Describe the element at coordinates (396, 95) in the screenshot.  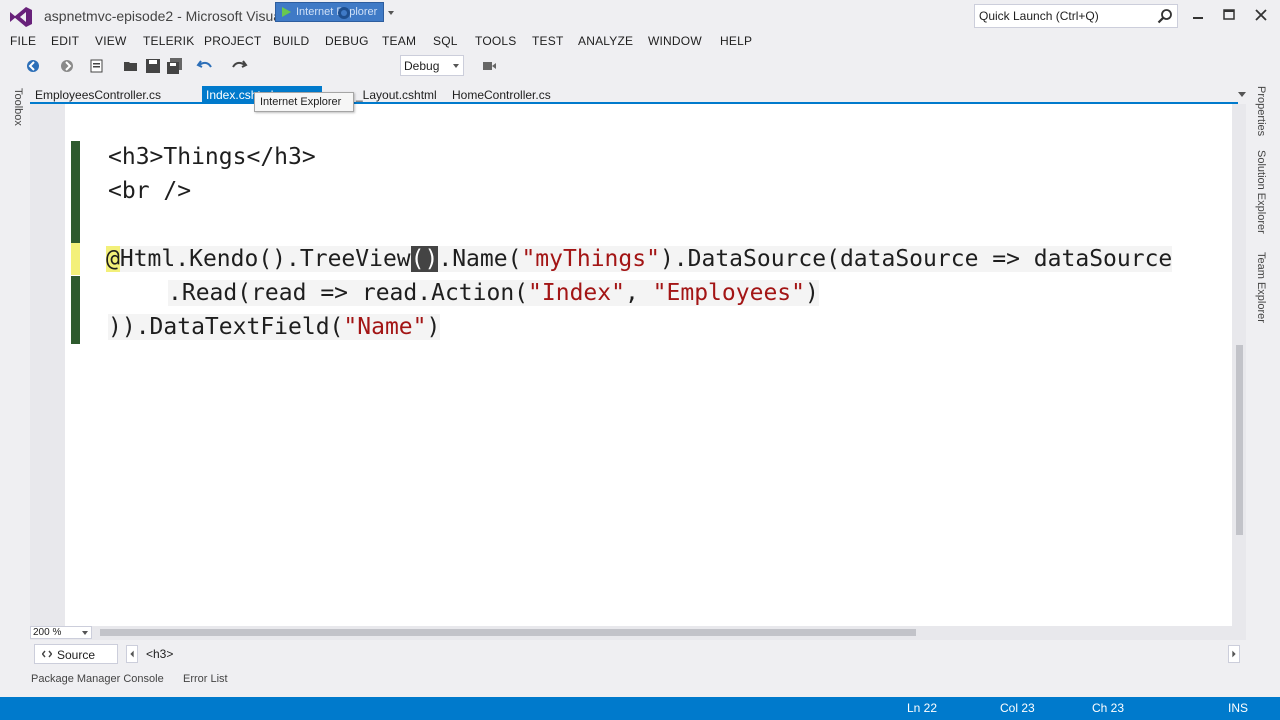
I see `tab-layout-cshtml: _Layout.cshtml` at that location.